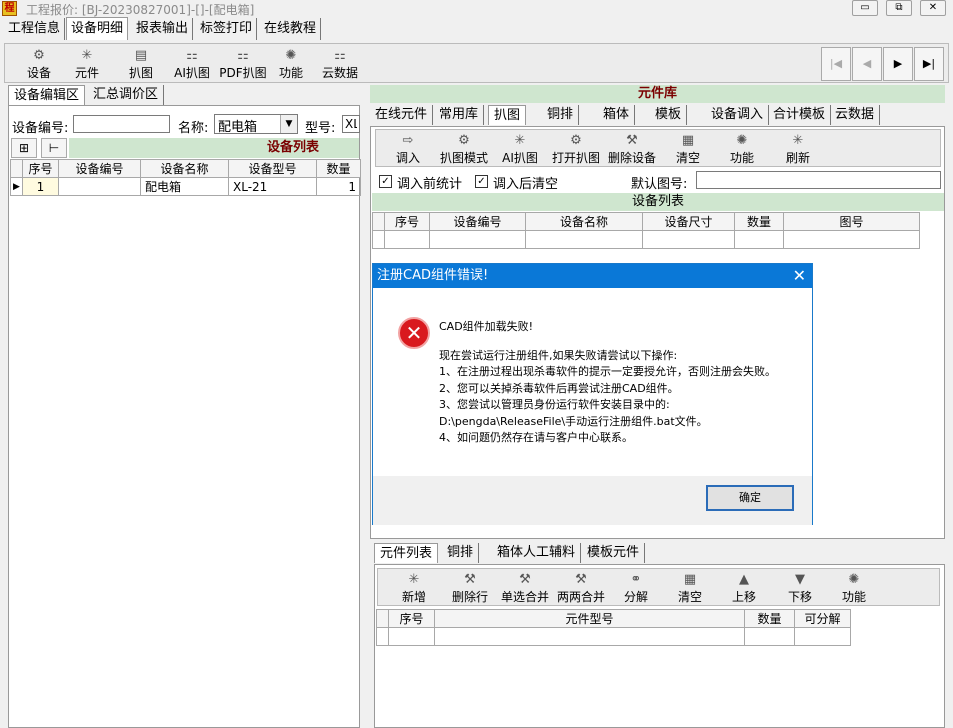  What do you see at coordinates (899, 8) in the screenshot?
I see `restore-button: ⧉` at bounding box center [899, 8].